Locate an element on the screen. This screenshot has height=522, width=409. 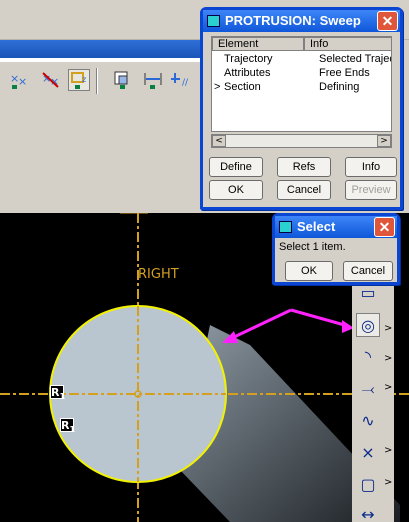
annotation-arrow-left is located at coordinates (261, 324).